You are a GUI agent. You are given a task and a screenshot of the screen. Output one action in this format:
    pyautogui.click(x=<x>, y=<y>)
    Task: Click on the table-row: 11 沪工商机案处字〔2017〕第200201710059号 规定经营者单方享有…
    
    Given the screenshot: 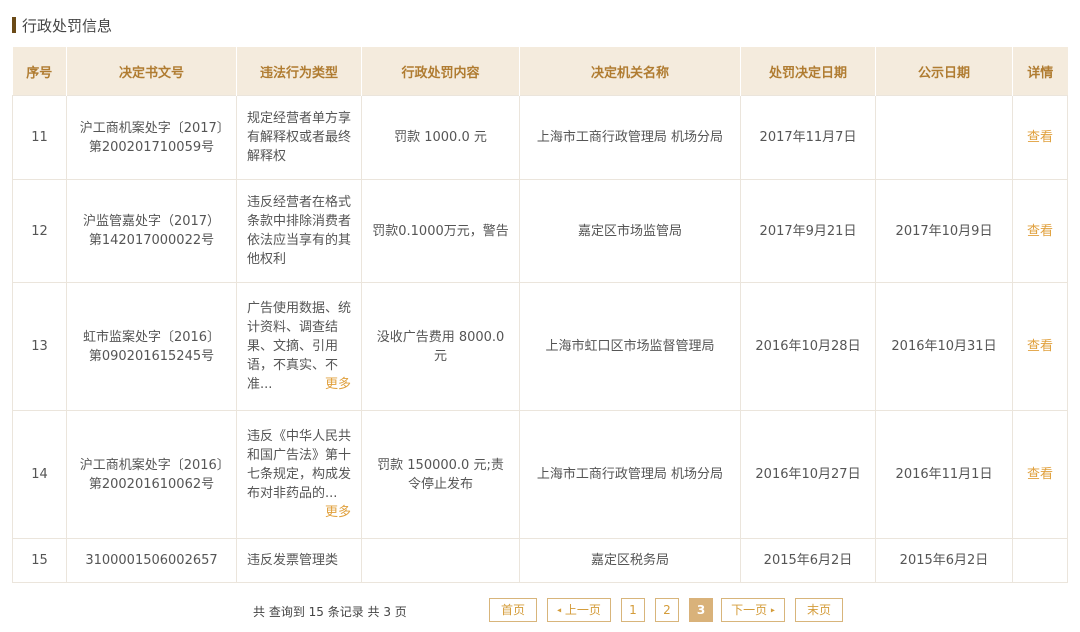 What is the action you would take?
    pyautogui.click(x=540, y=137)
    